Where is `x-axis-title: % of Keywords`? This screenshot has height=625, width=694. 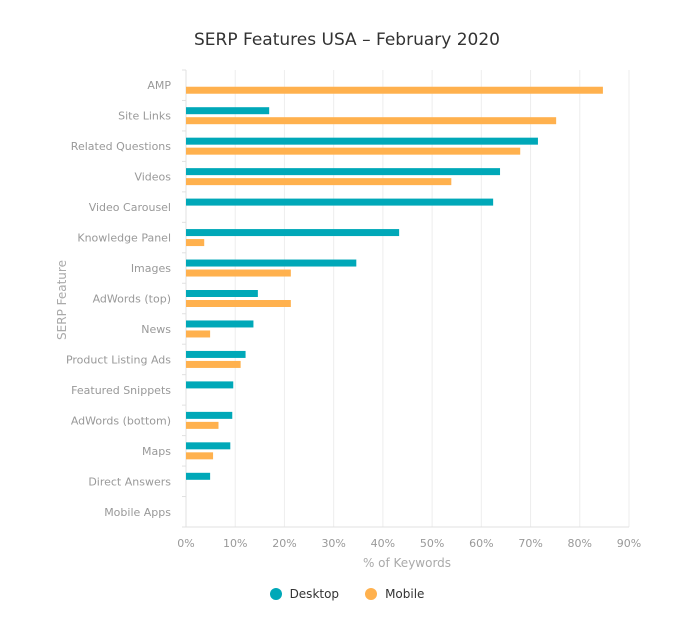
x-axis-title: % of Keywords is located at coordinates (407, 563).